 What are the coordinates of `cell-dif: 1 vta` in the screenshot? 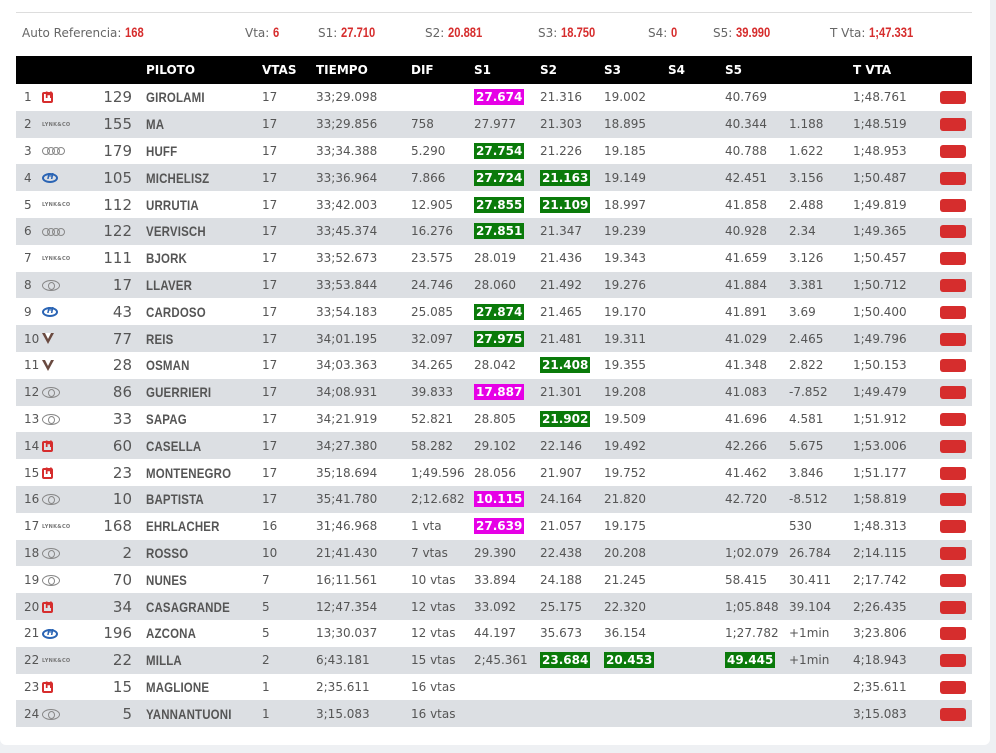 It's located at (426, 526).